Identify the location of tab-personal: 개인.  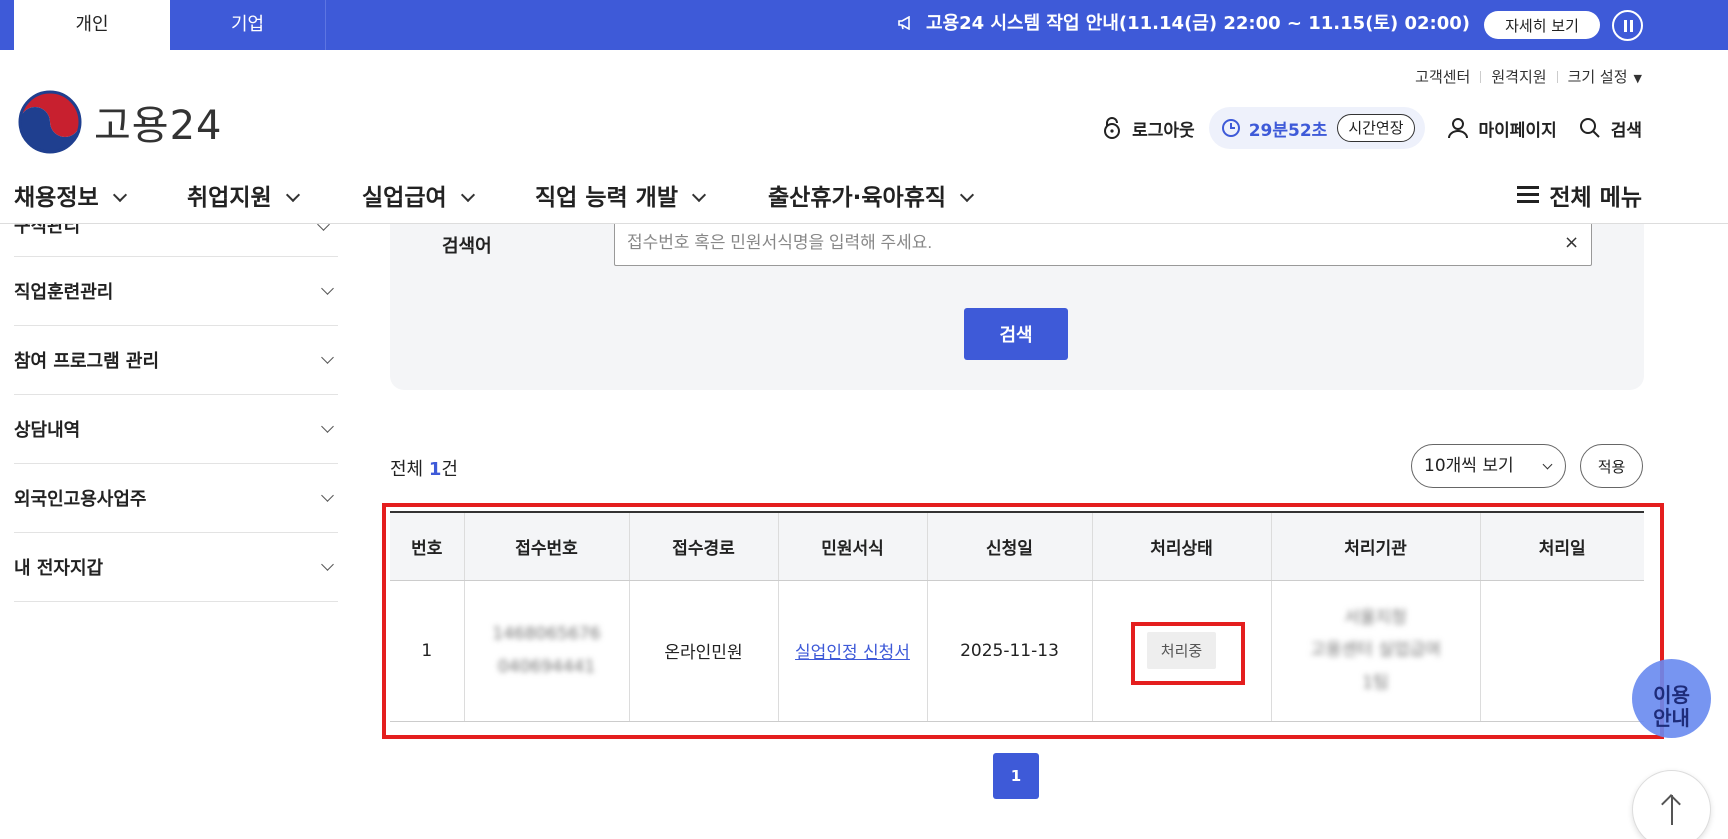
(92, 25).